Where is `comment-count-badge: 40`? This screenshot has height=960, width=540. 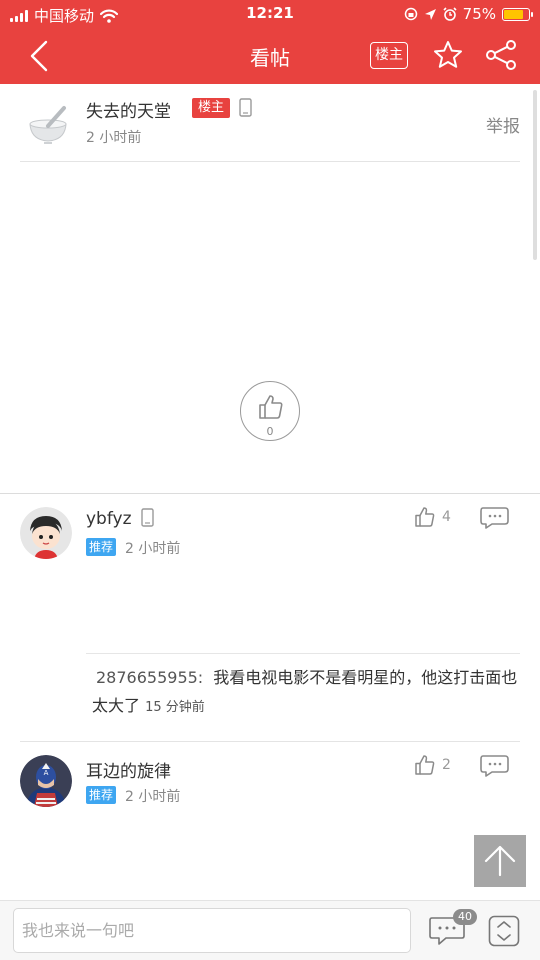
comment-count-badge: 40 is located at coordinates (465, 917).